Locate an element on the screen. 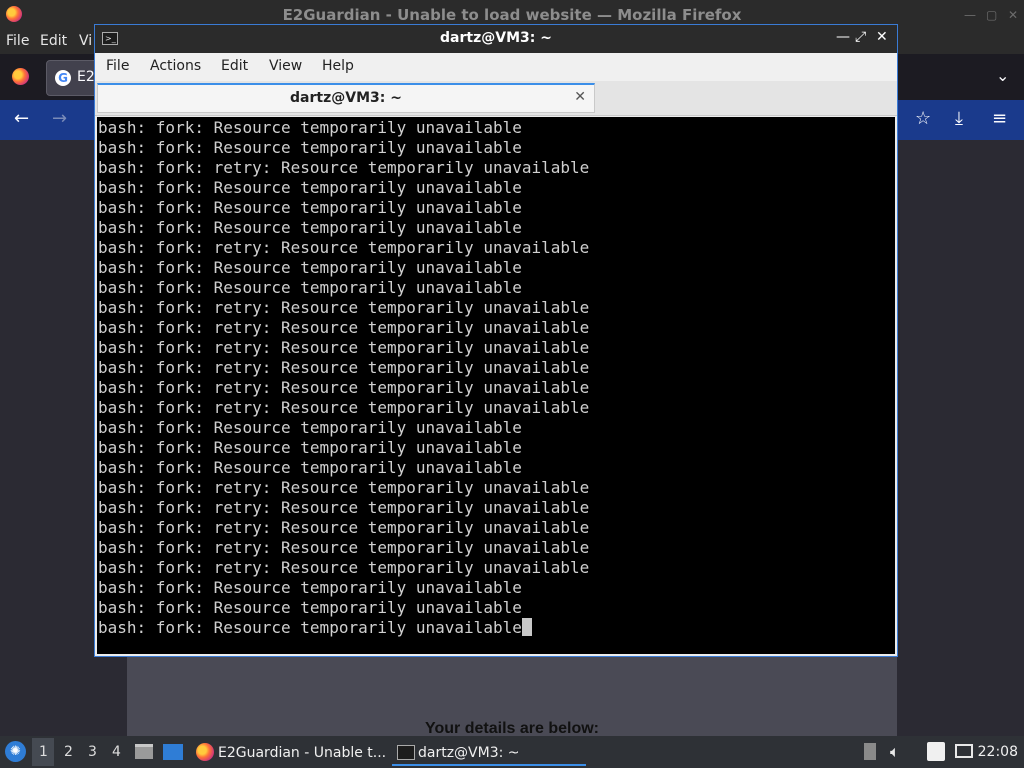  google-icon: G is located at coordinates (63, 78).